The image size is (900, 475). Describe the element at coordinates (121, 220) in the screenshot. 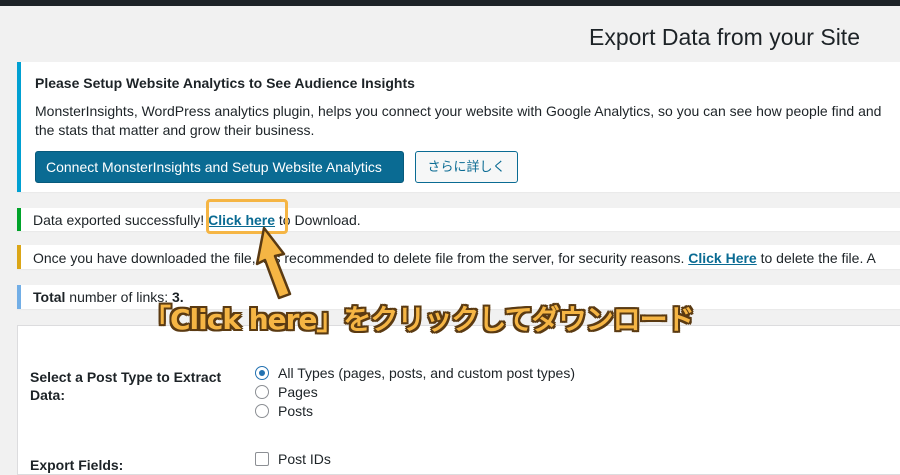

I see `export-success-prefix: Data exported successfully!` at that location.